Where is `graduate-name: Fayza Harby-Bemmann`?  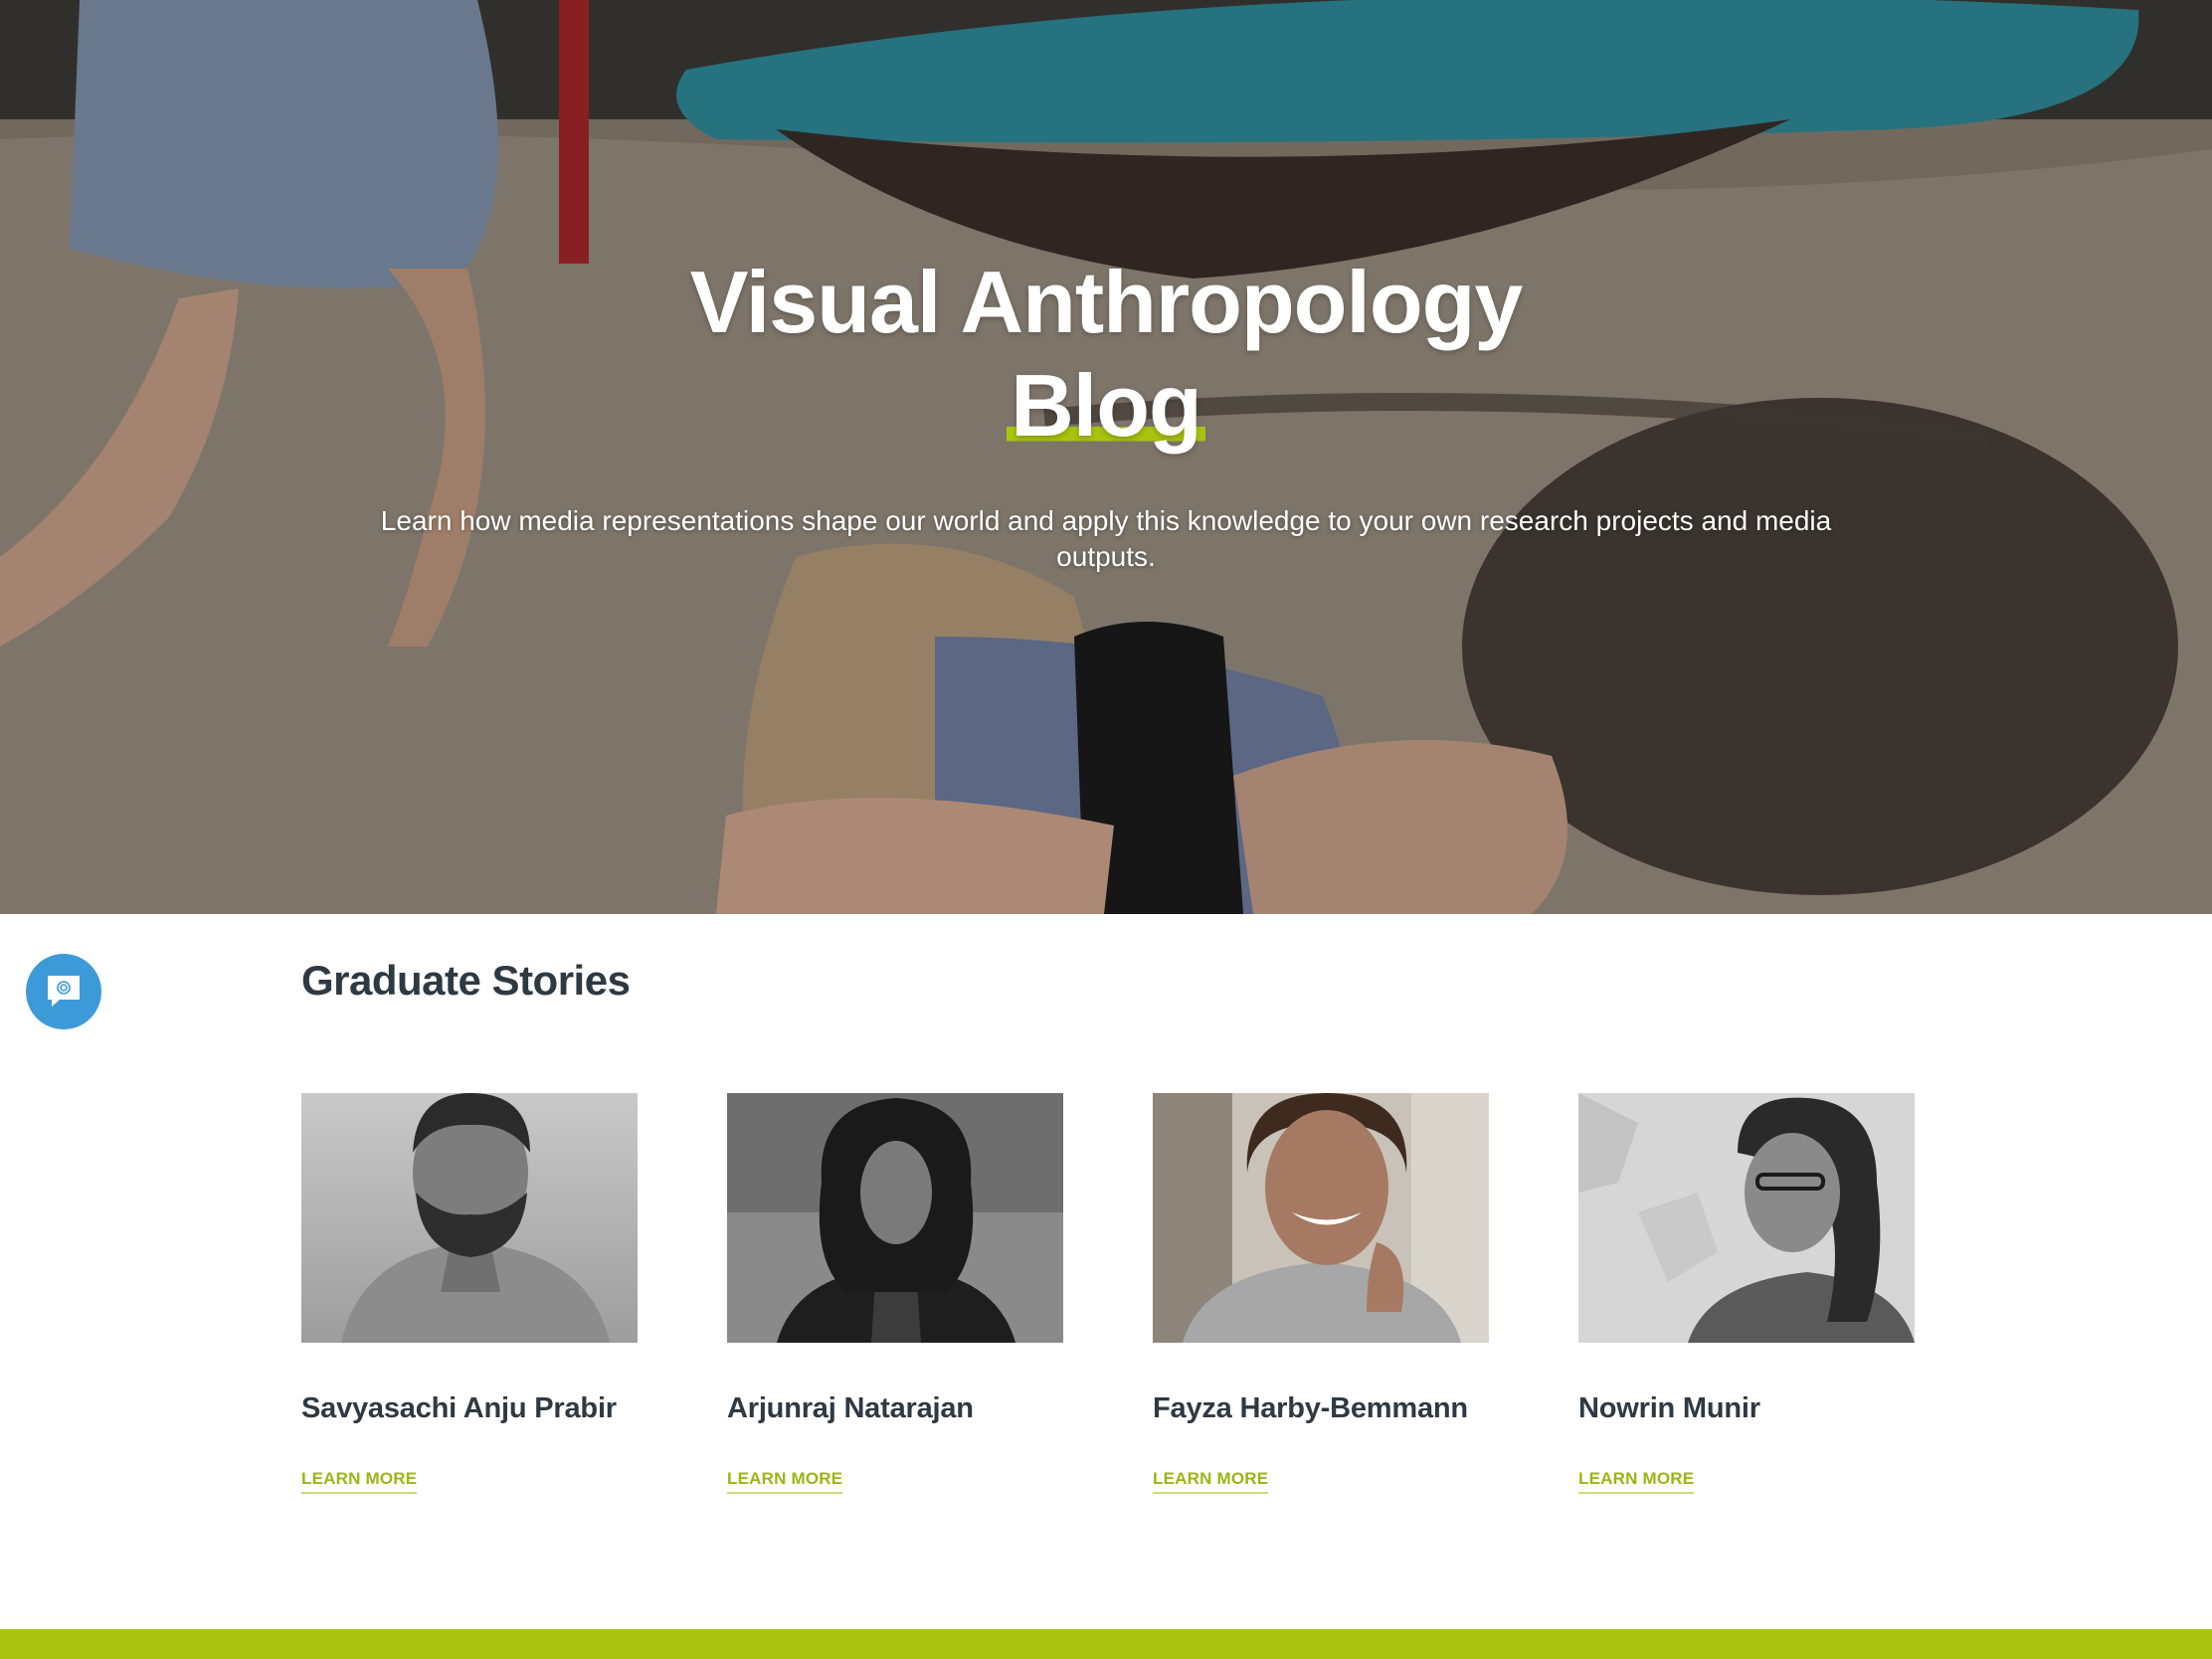
graduate-name: Fayza Harby-Bemmann is located at coordinates (1310, 1408).